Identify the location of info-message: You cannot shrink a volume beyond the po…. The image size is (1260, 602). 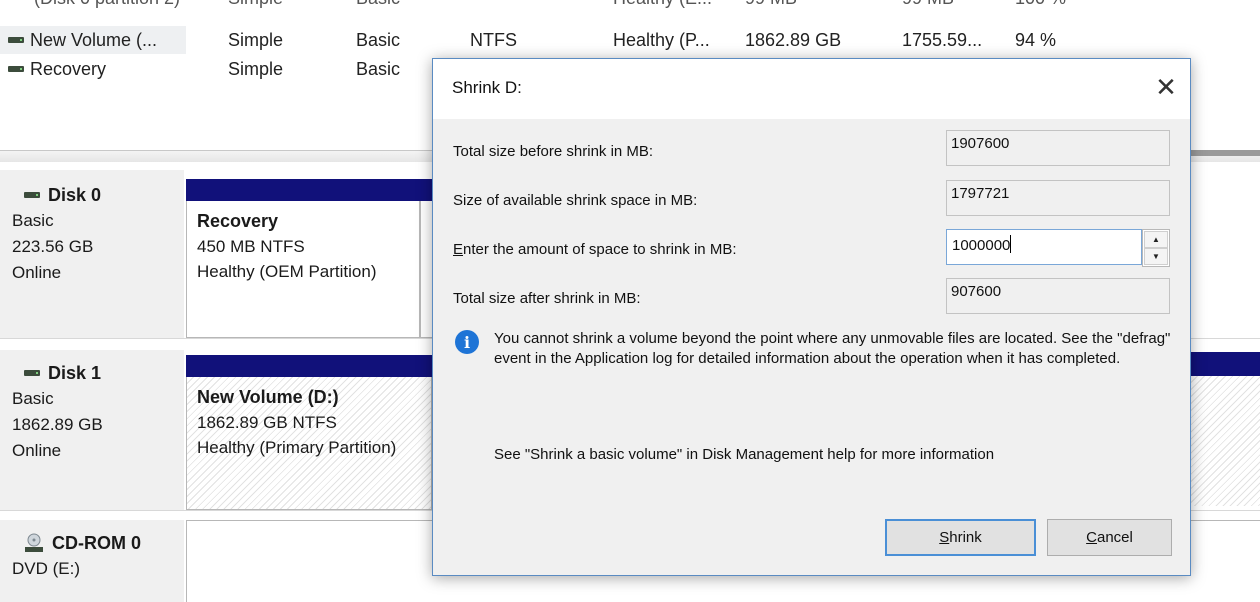
(832, 348).